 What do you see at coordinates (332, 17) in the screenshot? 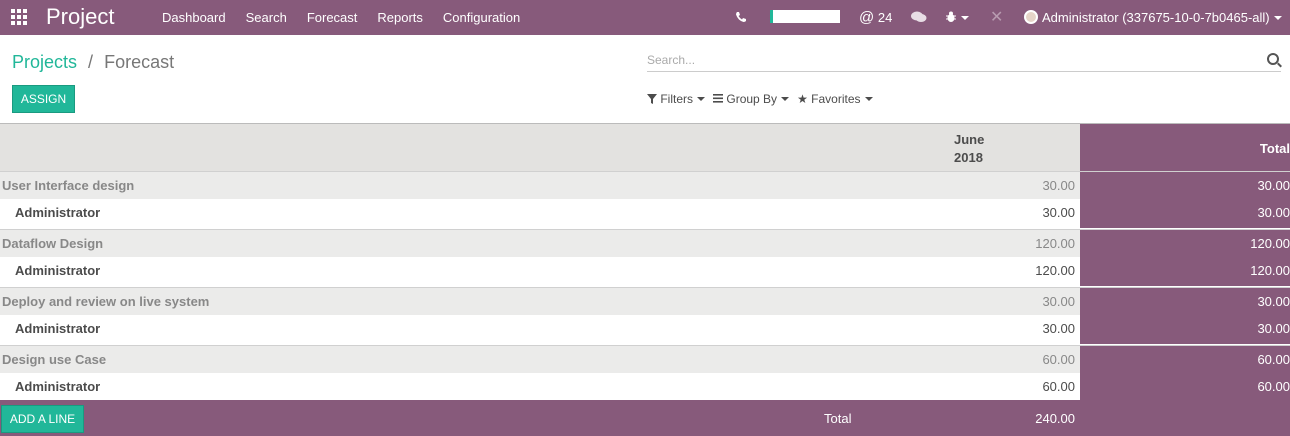
I see `menu-forecast: Forecast` at bounding box center [332, 17].